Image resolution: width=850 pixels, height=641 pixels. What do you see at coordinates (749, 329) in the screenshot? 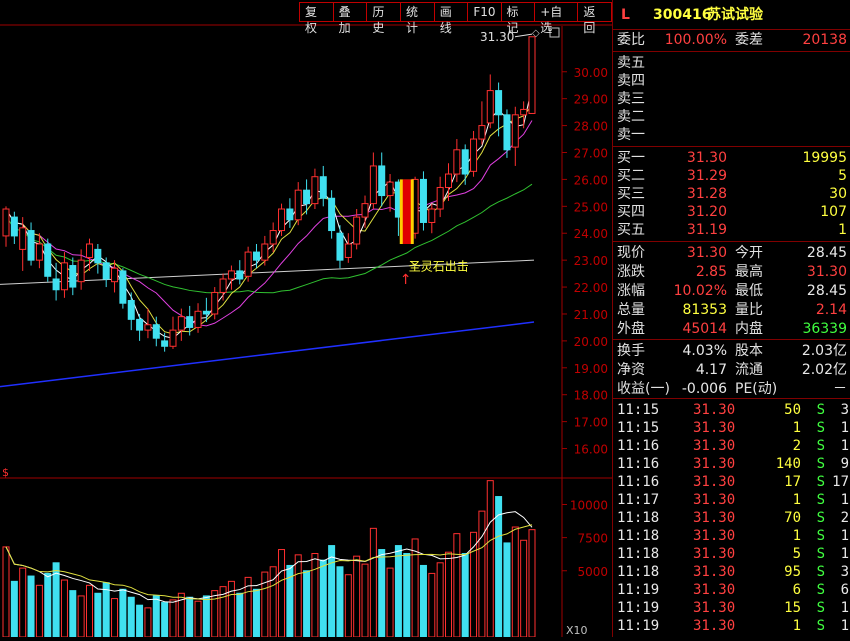
I see `quote-label: 内盘` at bounding box center [749, 329].